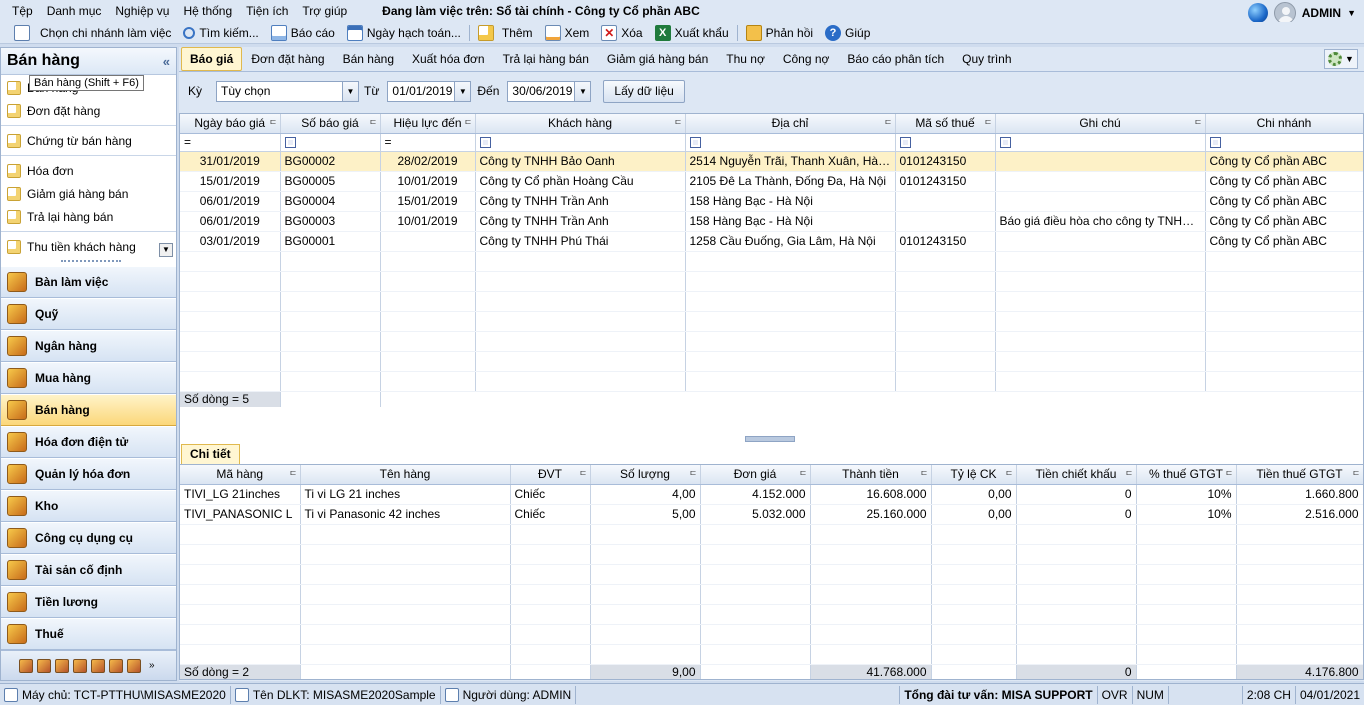  Describe the element at coordinates (88, 410) in the screenshot. I see `module-sales: Bán hàng` at that location.